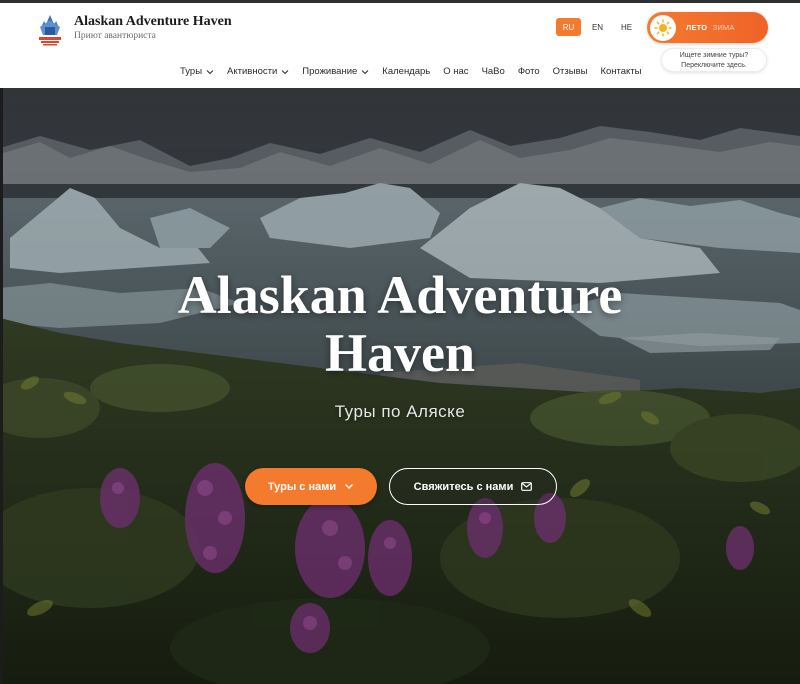 This screenshot has width=800, height=684. What do you see at coordinates (714, 55) in the screenshot?
I see `winter-tip-line1: Ищете зимние туры?` at bounding box center [714, 55].